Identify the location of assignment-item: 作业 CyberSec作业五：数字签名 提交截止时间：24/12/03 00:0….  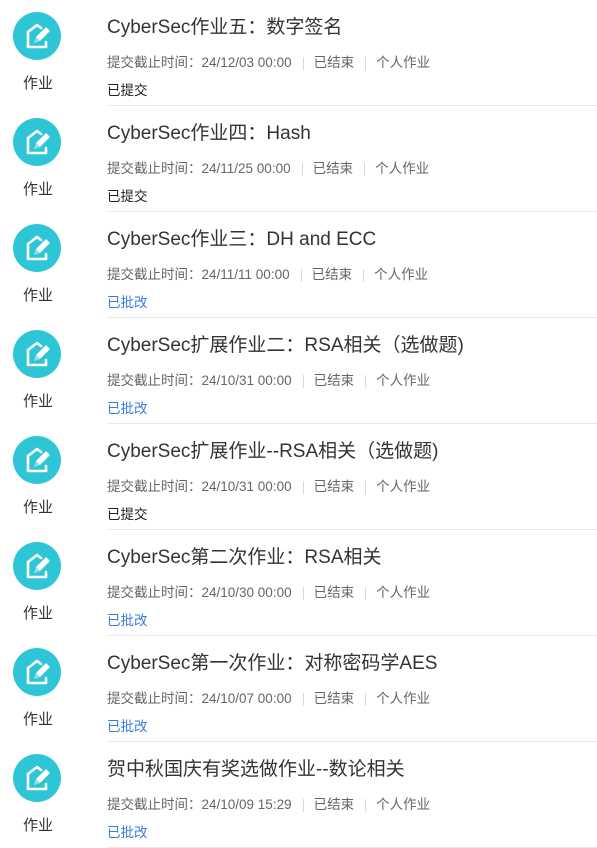
(298, 53).